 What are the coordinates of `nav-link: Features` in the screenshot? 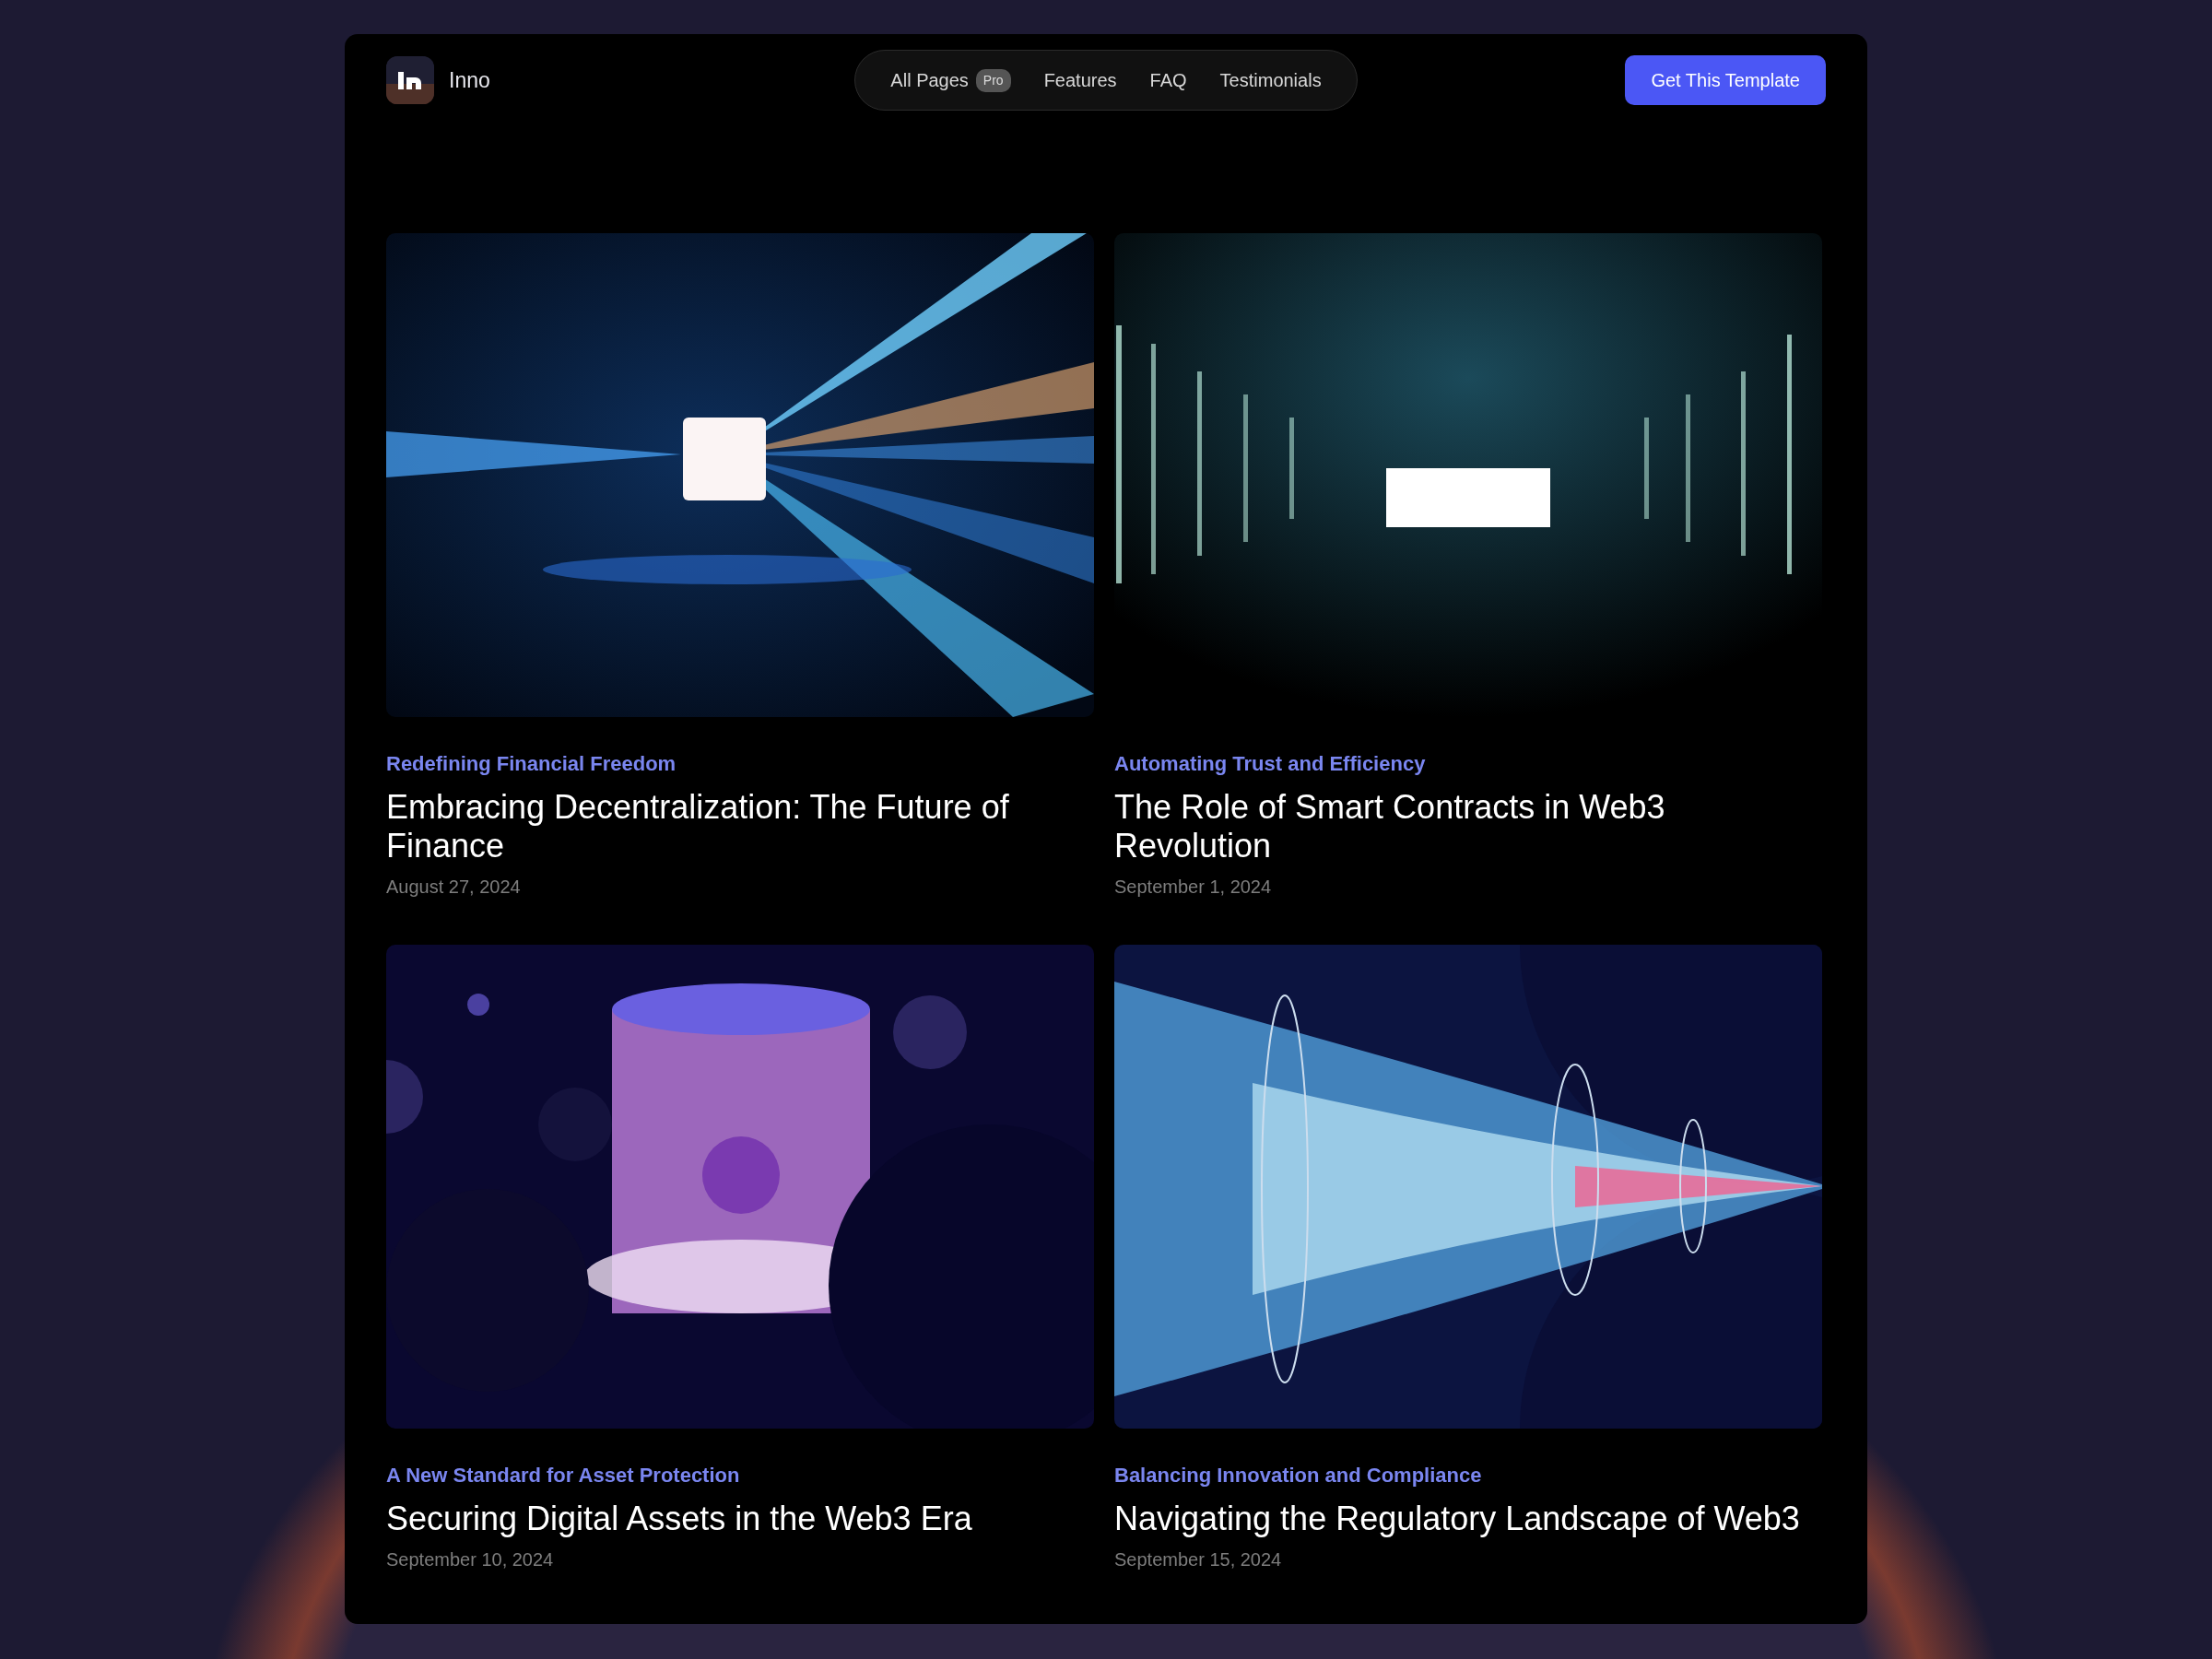 It's located at (1080, 80).